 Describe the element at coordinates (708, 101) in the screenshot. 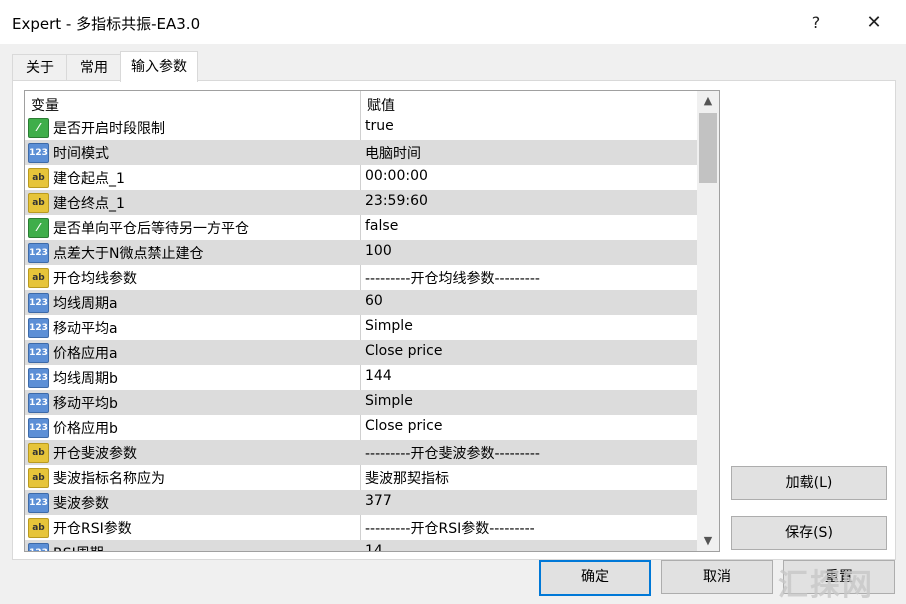

I see `scroll-up-icon: ▲` at that location.